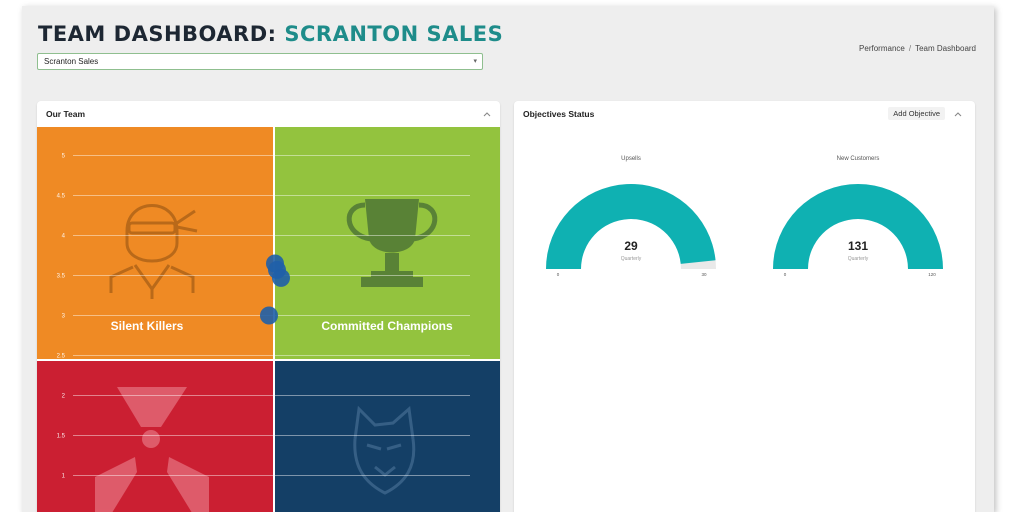 This screenshot has width=1024, height=512. Describe the element at coordinates (66, 114) in the screenshot. I see `our-team-title: Our Team` at that location.